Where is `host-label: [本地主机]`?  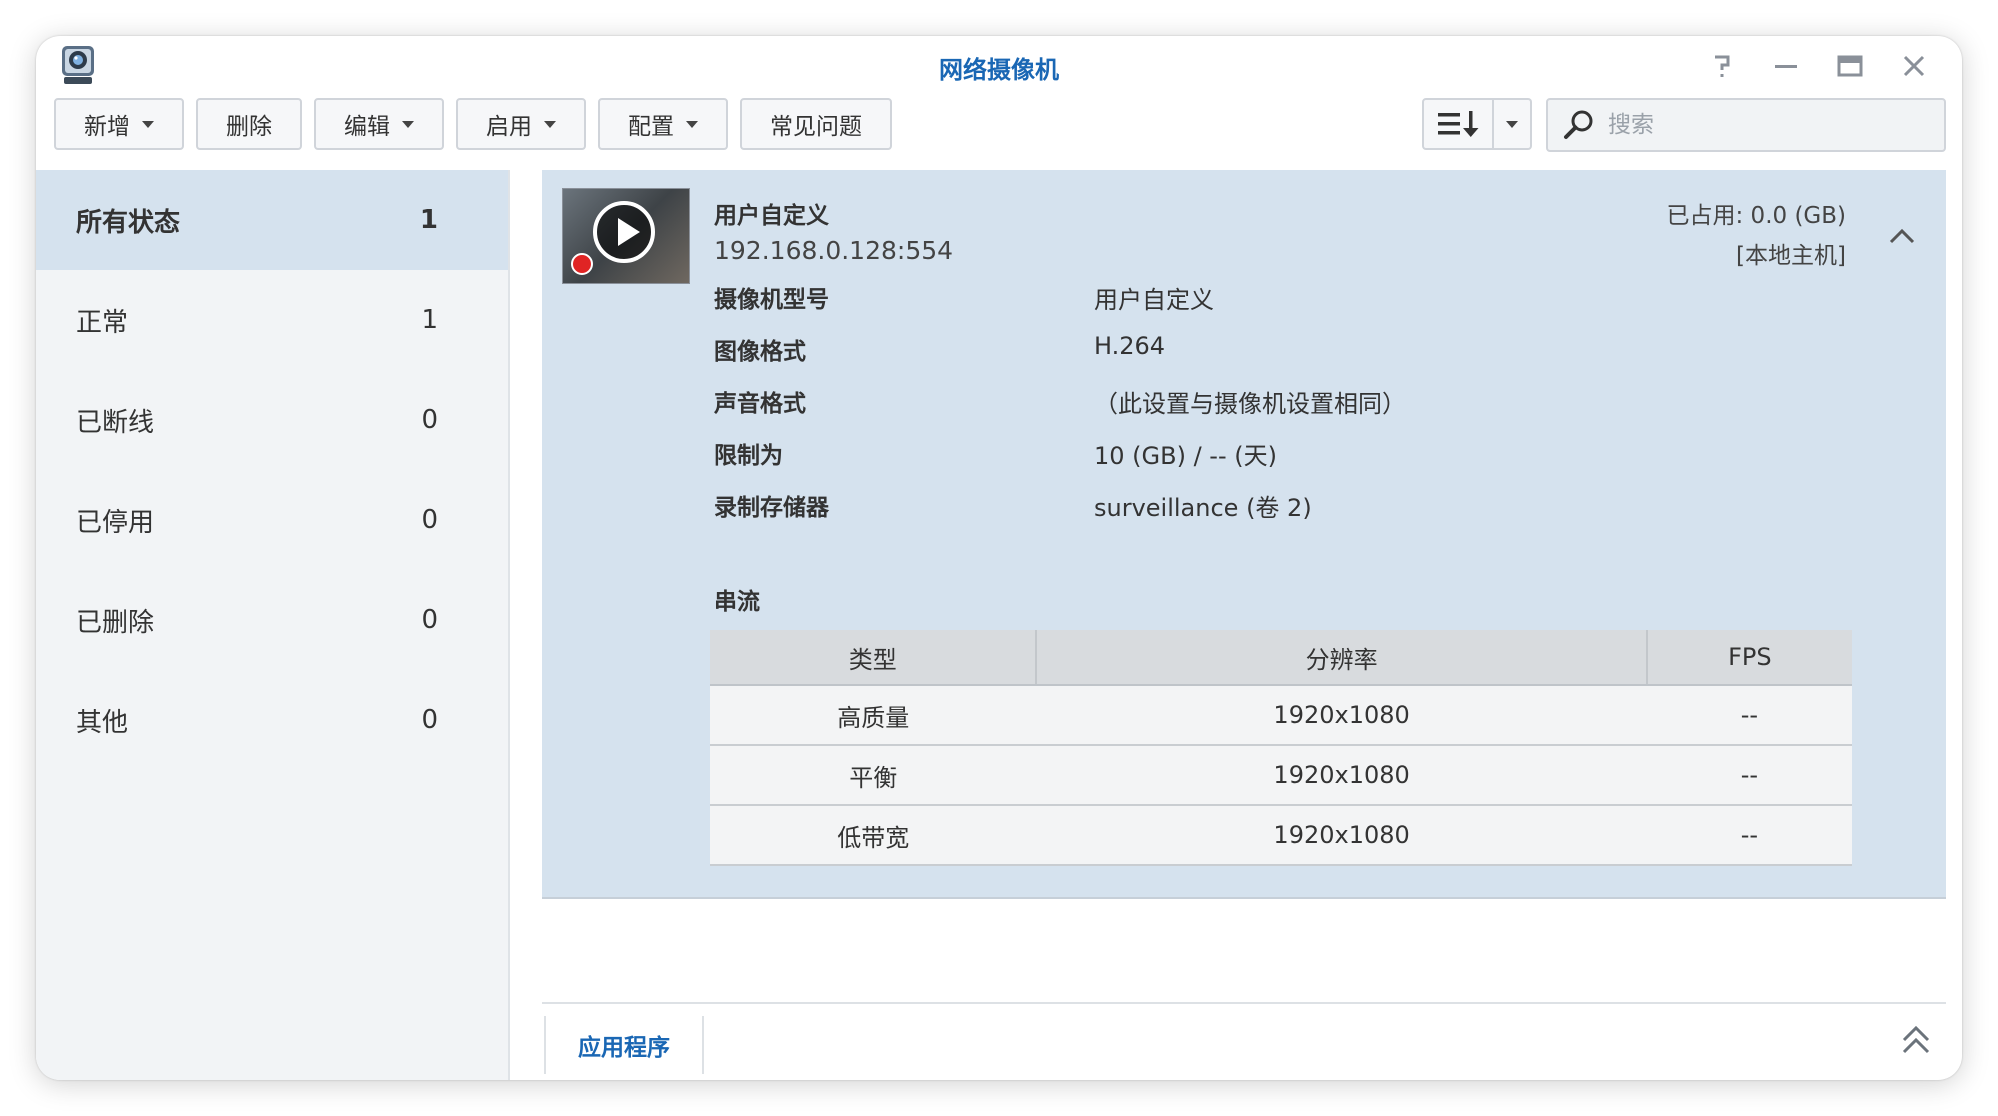
host-label: [本地主机] is located at coordinates (1791, 256).